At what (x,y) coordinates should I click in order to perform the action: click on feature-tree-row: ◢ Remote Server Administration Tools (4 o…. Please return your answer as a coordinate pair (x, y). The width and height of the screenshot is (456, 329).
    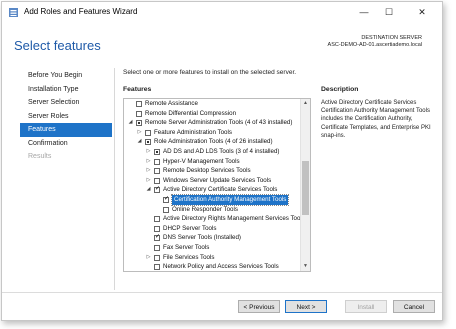
    Looking at the image, I should click on (212, 123).